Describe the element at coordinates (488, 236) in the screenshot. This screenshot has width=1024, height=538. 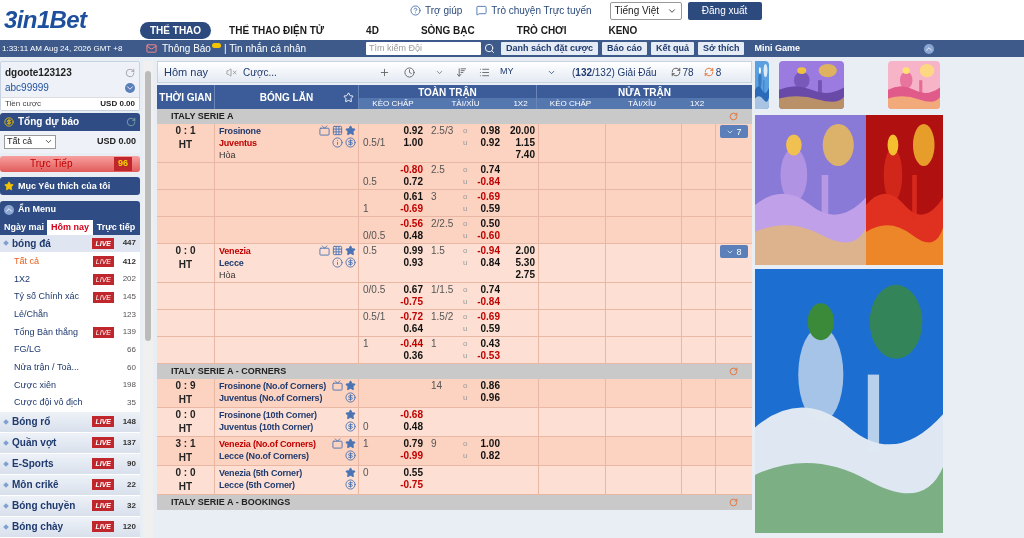
I see `odds-value: -0.60` at that location.